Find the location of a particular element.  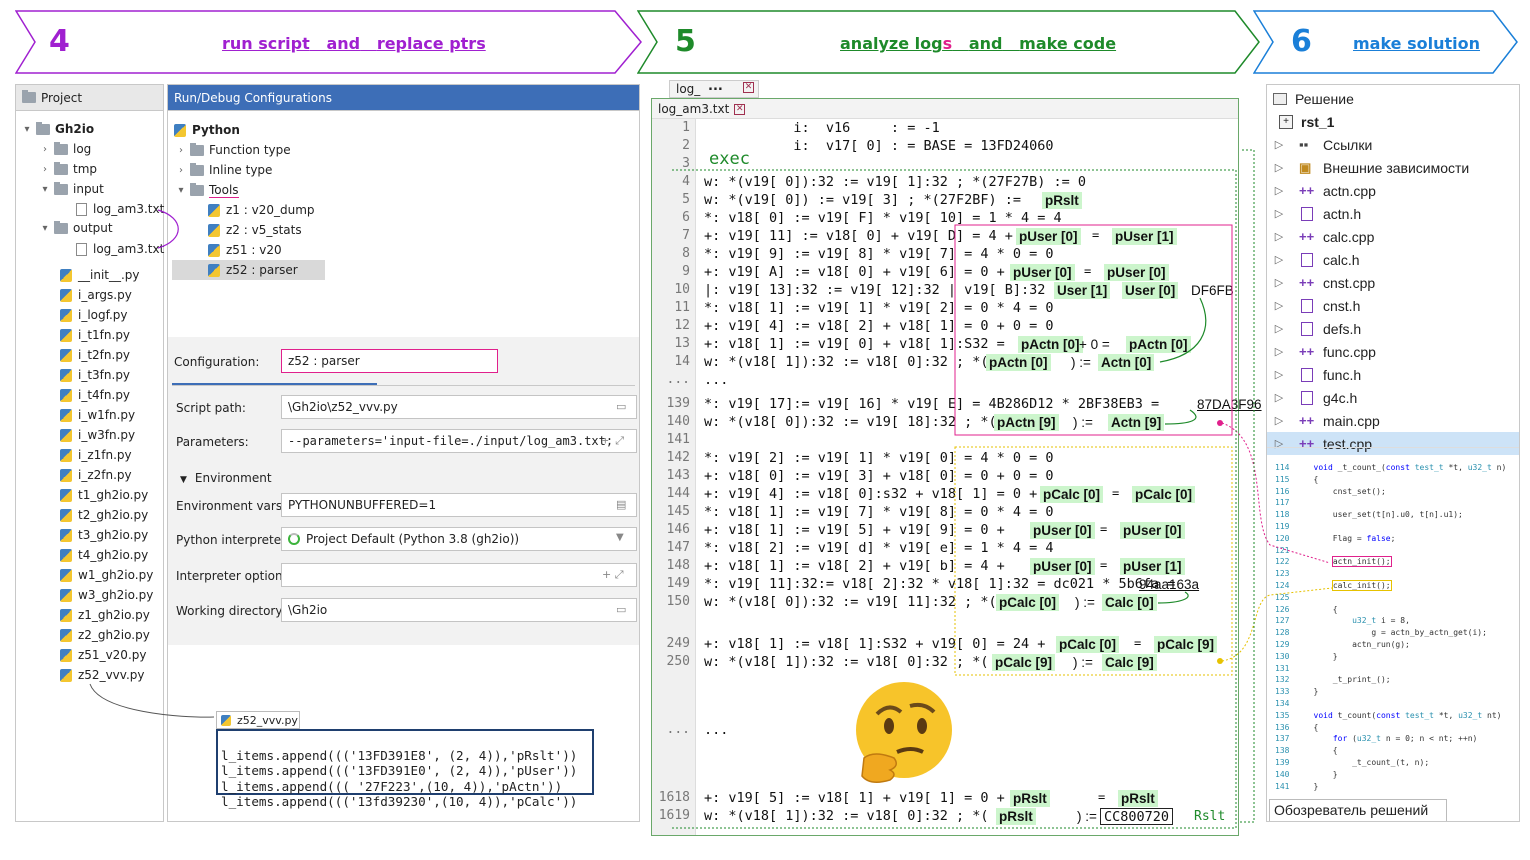

solution-project: + rst_1 is located at coordinates (1393, 121).